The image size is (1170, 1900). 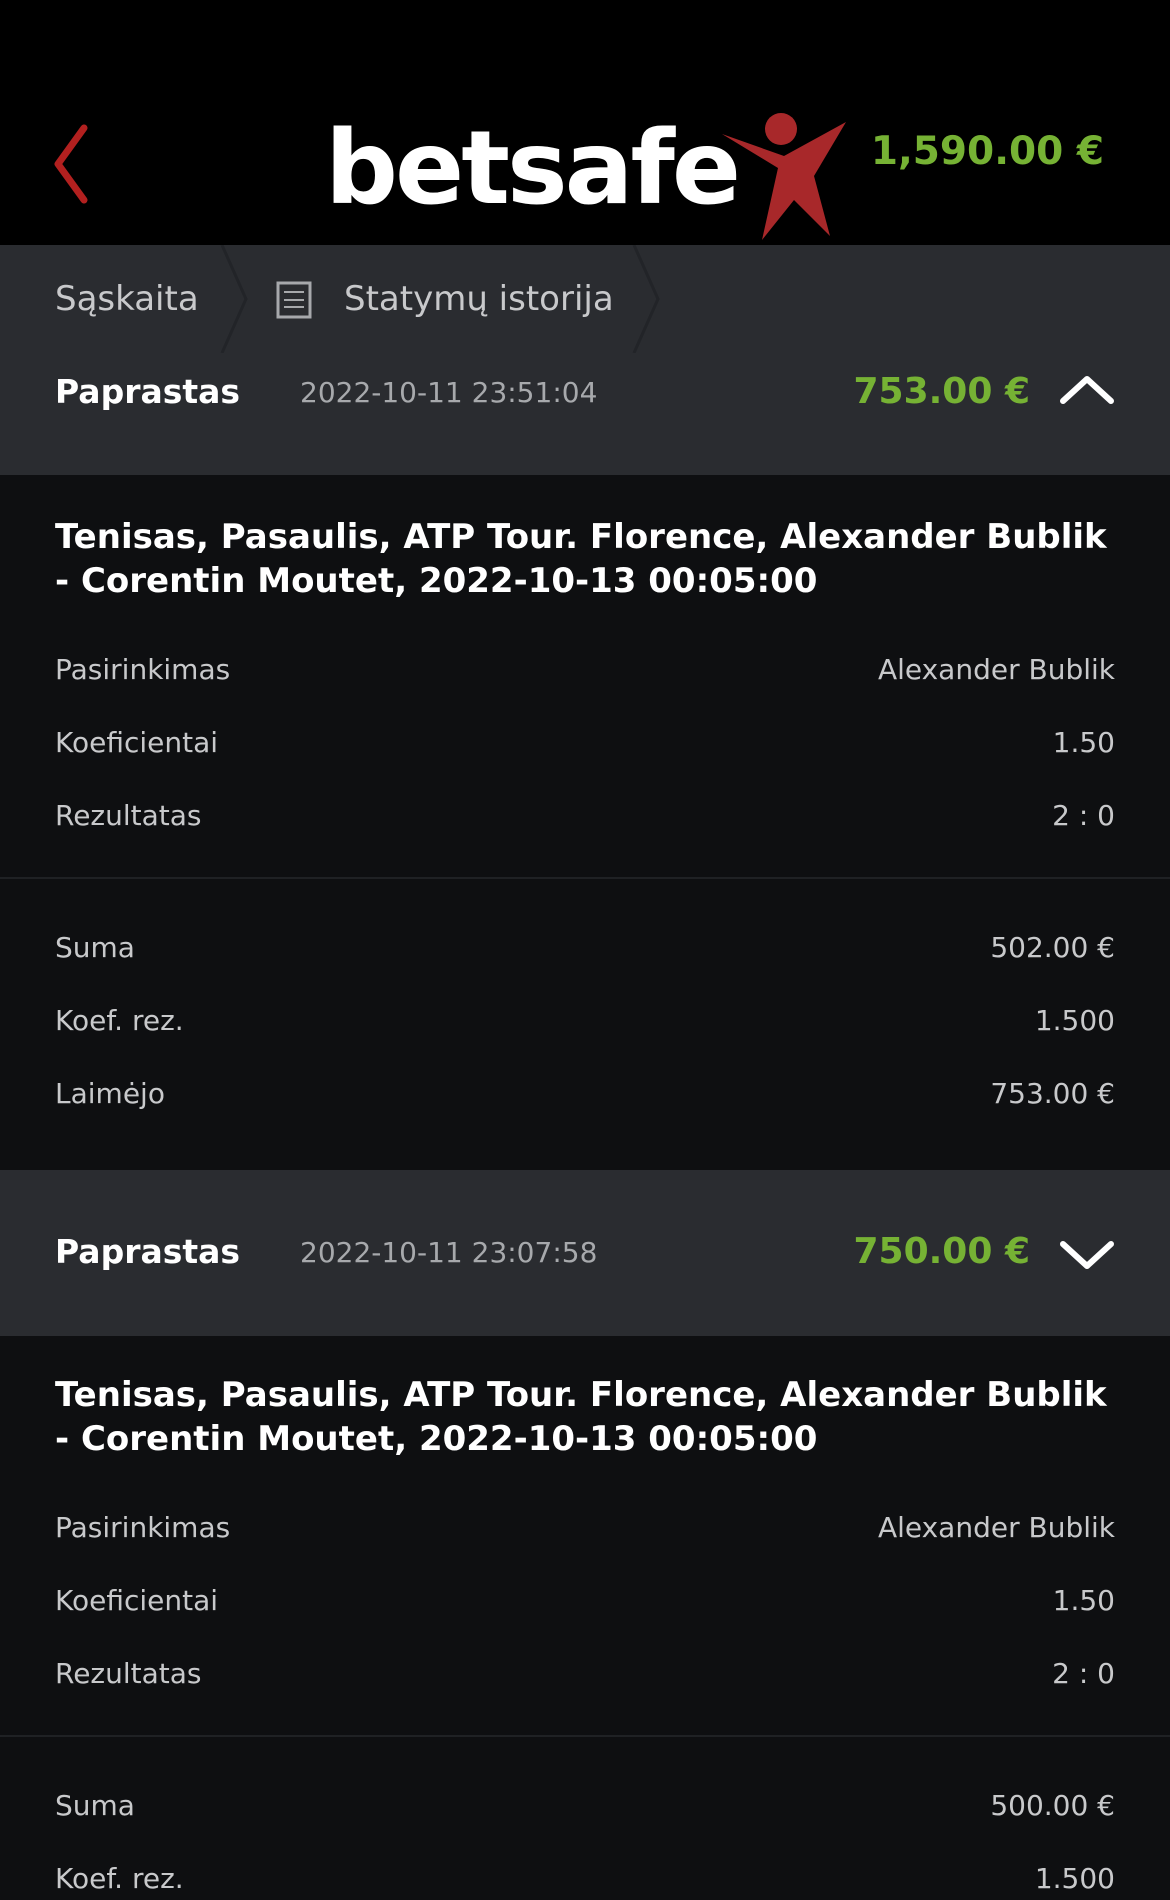 I want to click on chevron-left-icon, so click(x=71, y=164).